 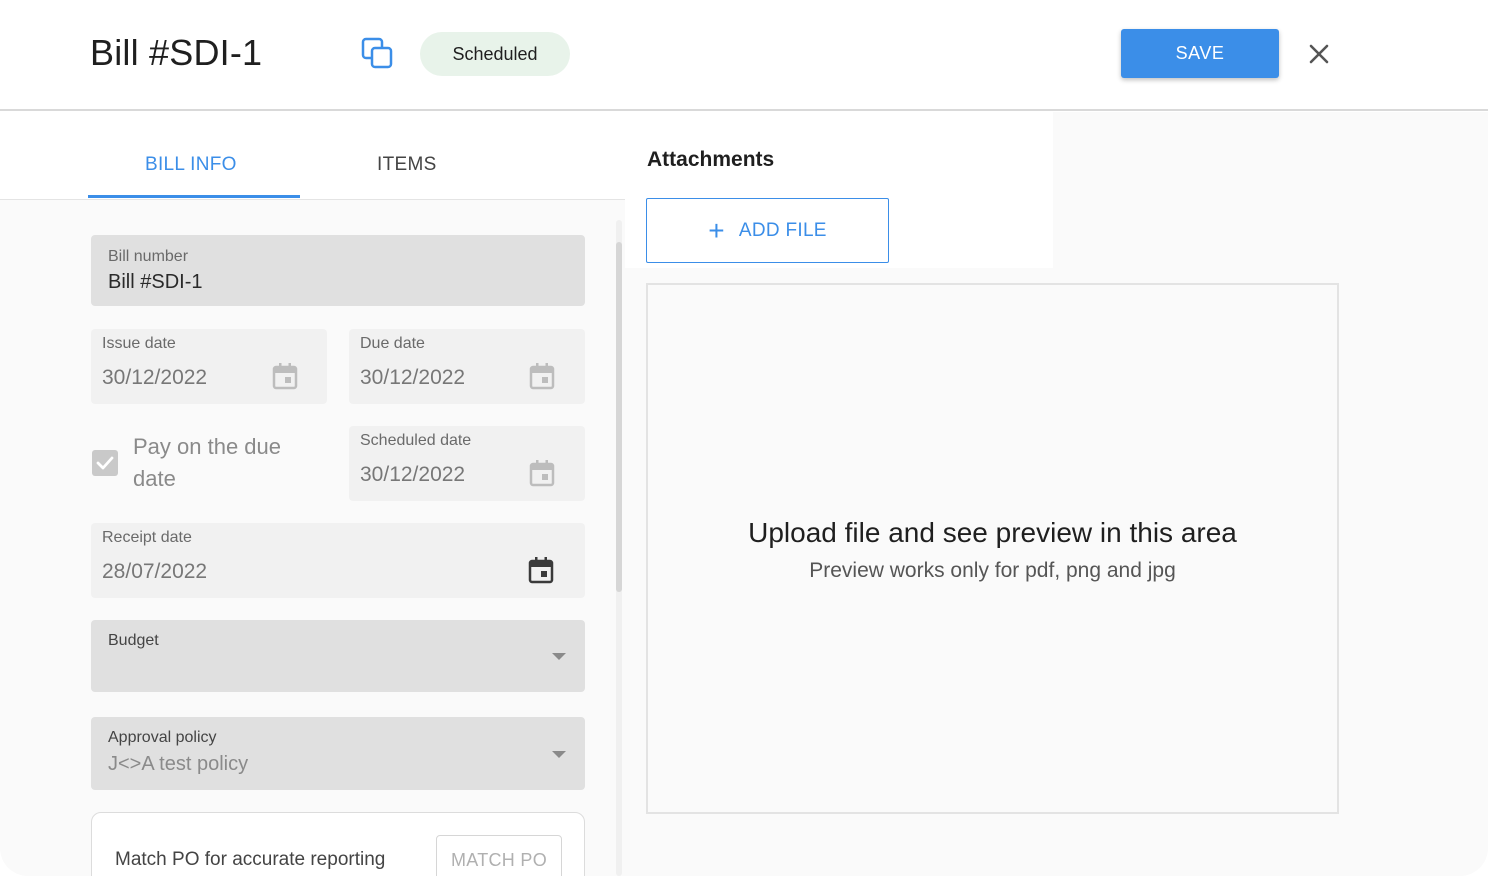 What do you see at coordinates (392, 343) in the screenshot?
I see `due-date-label: Due date` at bounding box center [392, 343].